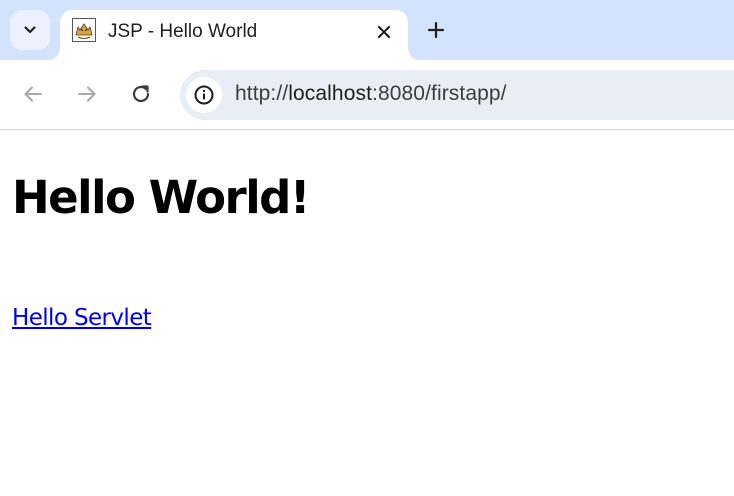  I want to click on url-text: http://localhost:8080/firstapp/, so click(371, 94).